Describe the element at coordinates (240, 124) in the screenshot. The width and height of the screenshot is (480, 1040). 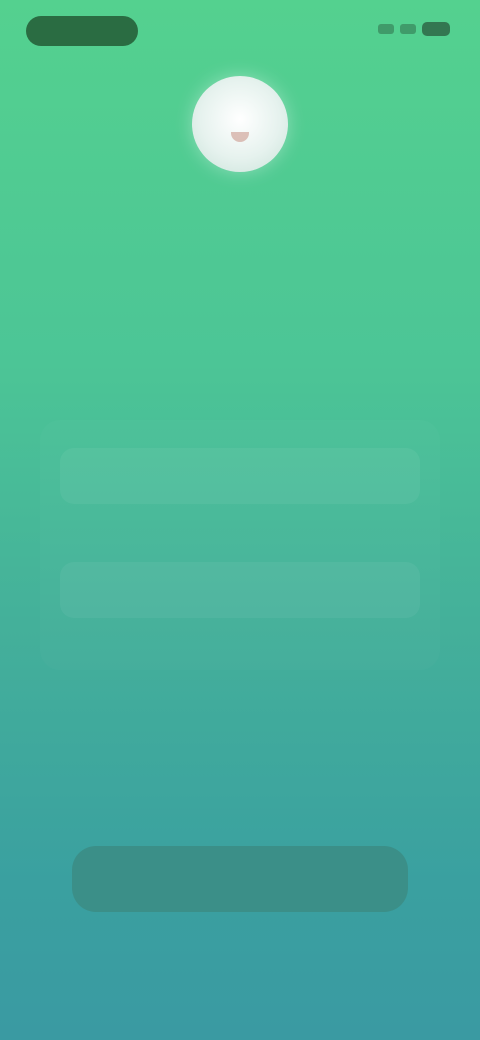
I see `avatar` at that location.